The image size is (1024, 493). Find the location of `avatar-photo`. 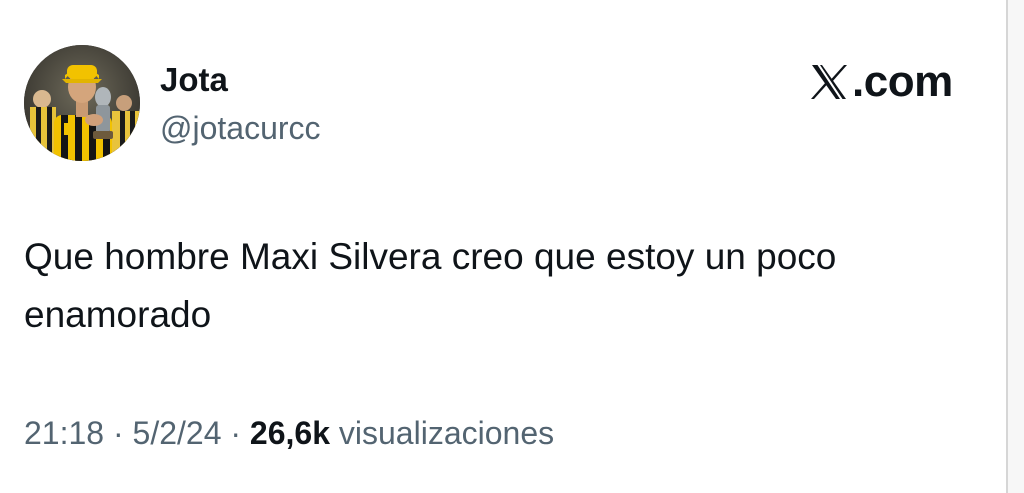

avatar-photo is located at coordinates (82, 103).